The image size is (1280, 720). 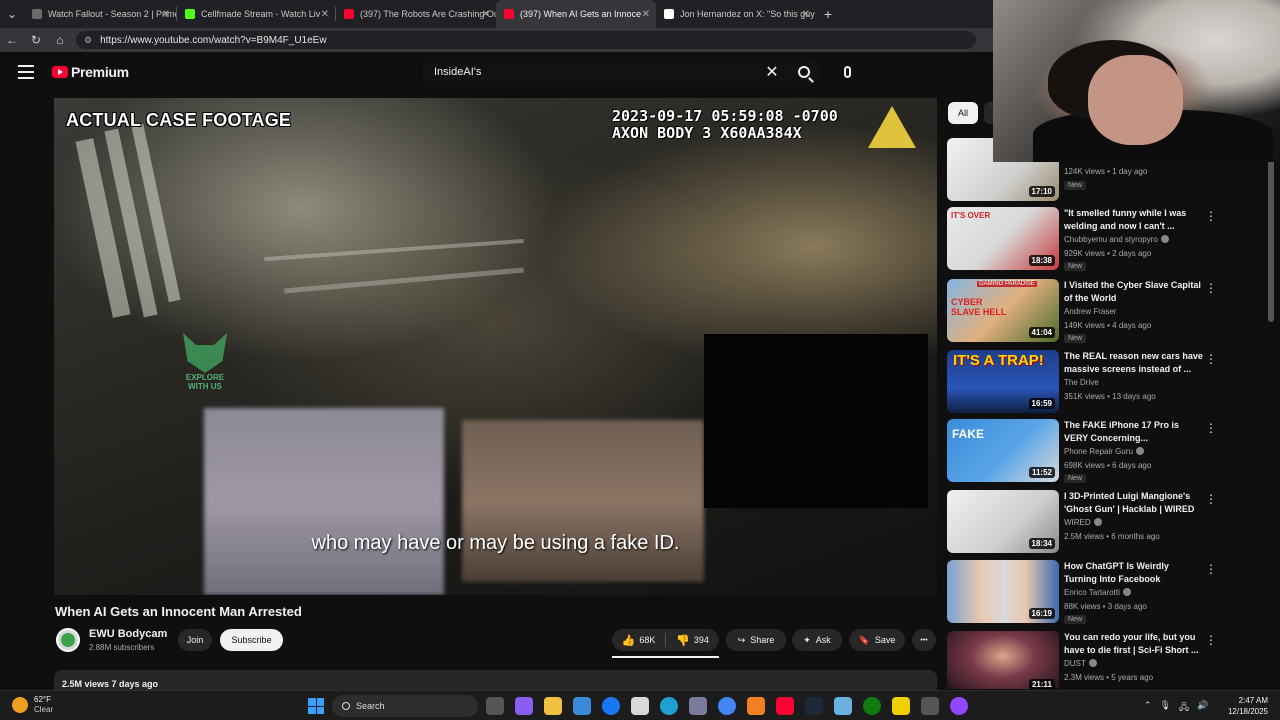 What do you see at coordinates (1003, 381) in the screenshot?
I see `video-thumbnail: IT'S A TRAP! 16:59` at bounding box center [1003, 381].